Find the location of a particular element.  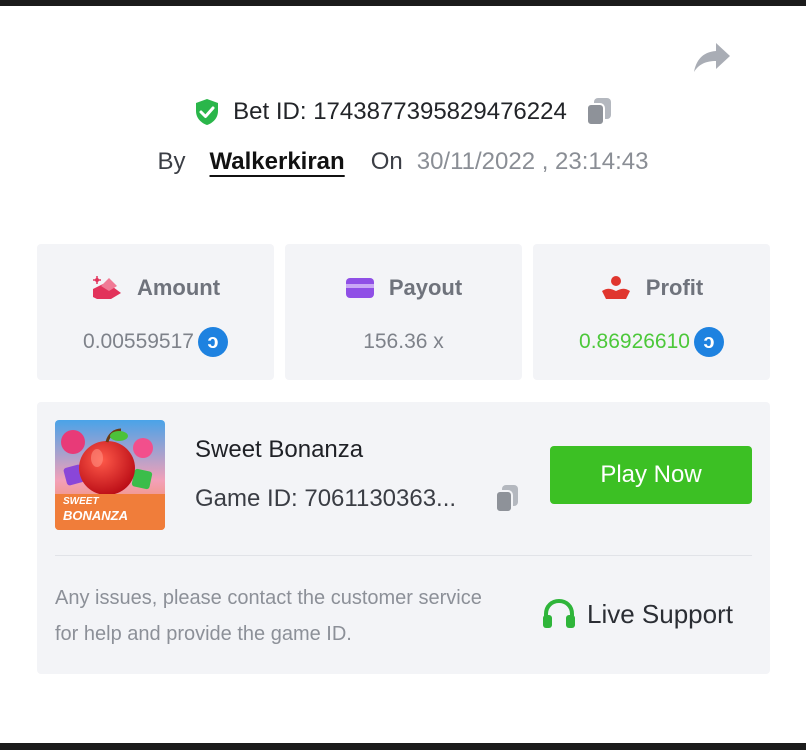

payout-value-row: 156.36 x is located at coordinates (403, 342).